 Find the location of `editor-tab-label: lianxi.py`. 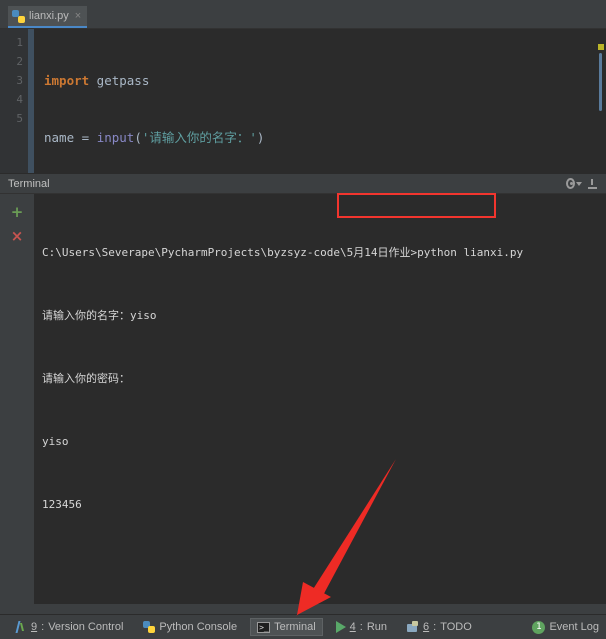

editor-tab-label: lianxi.py is located at coordinates (49, 16).